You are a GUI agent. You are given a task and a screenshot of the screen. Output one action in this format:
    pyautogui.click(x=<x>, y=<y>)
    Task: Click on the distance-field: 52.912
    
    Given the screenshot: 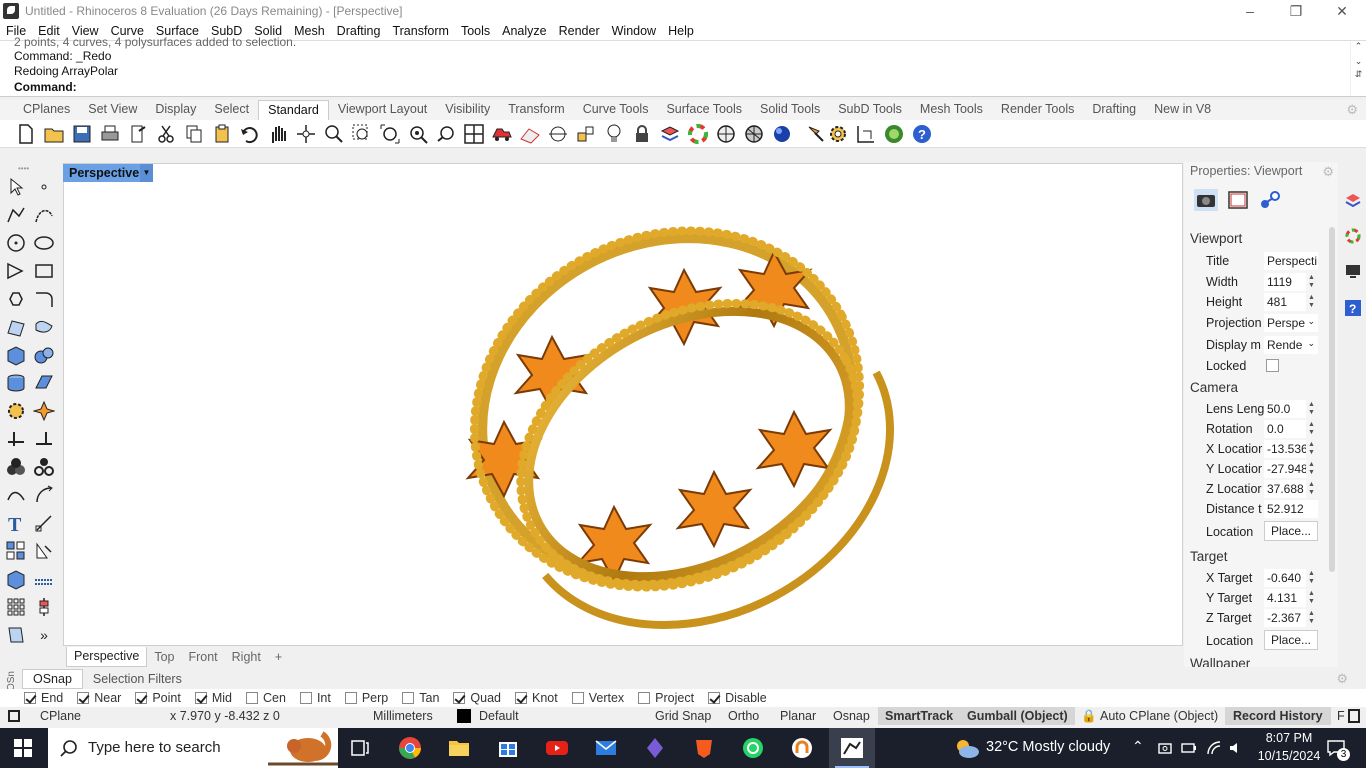 What is the action you would take?
    pyautogui.click(x=1291, y=509)
    